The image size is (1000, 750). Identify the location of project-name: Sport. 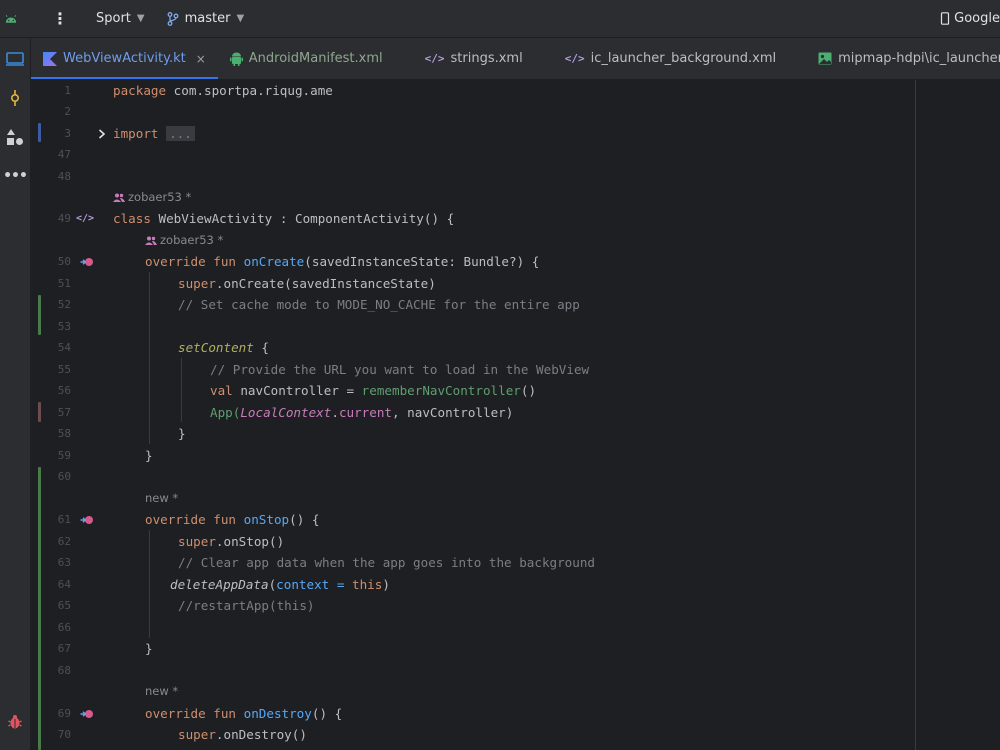
(113, 18).